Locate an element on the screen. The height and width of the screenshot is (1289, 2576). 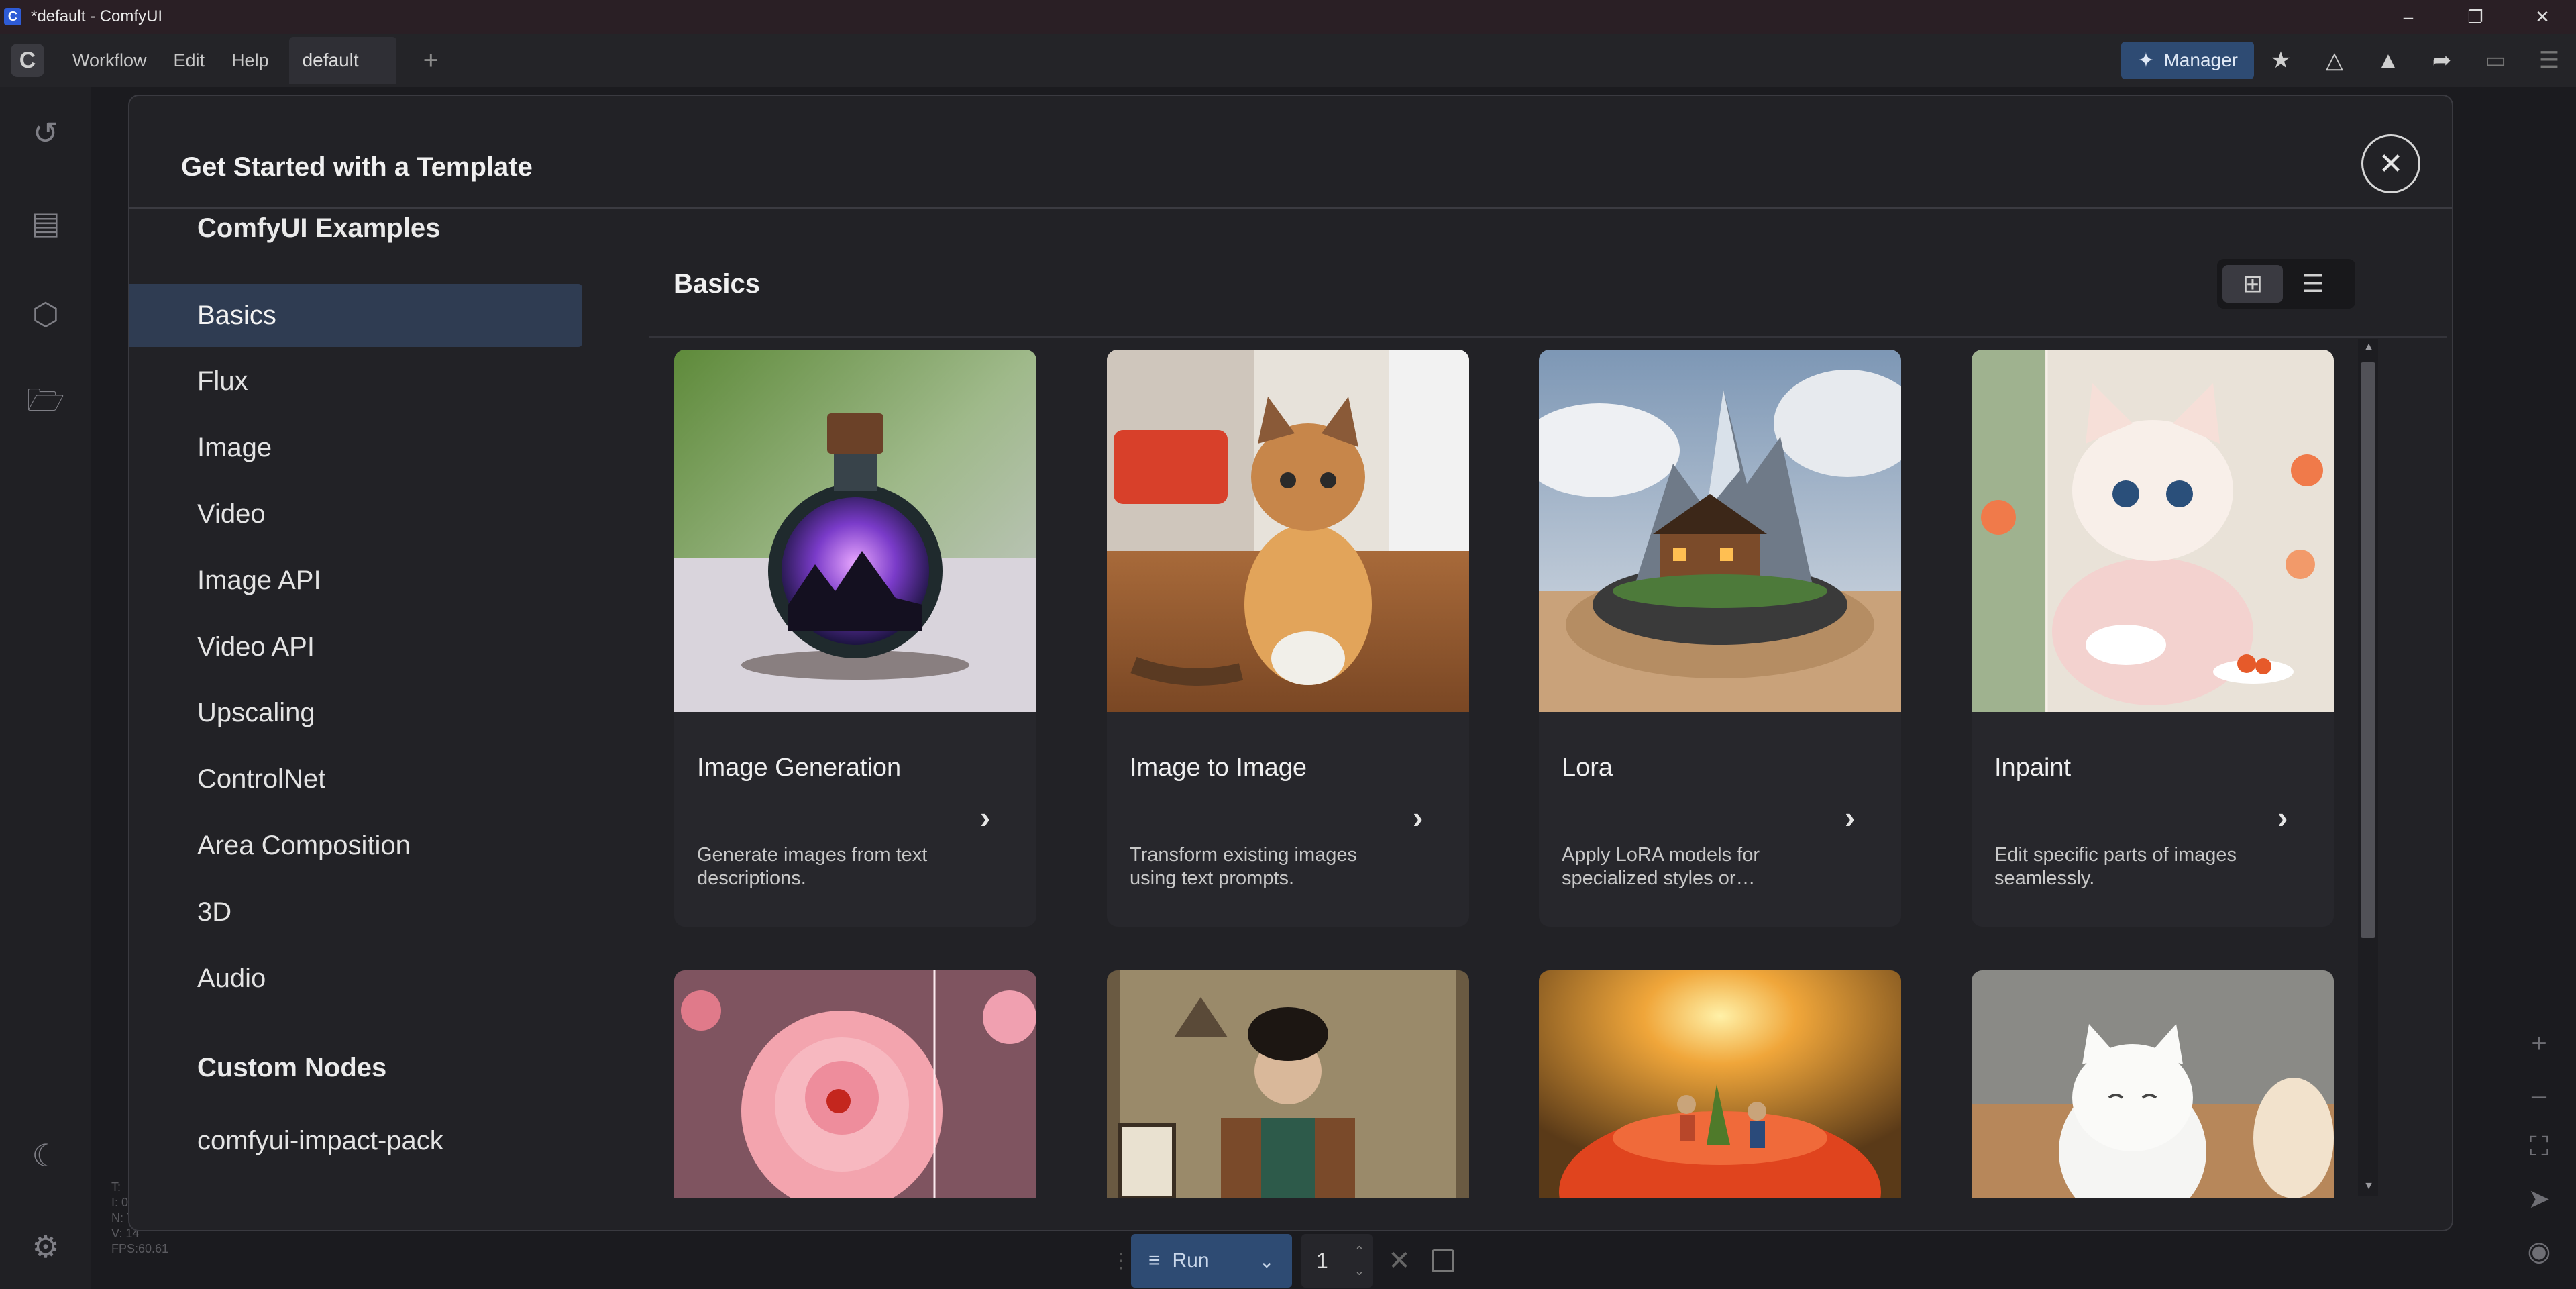
new-tab-button: + is located at coordinates (431, 61).